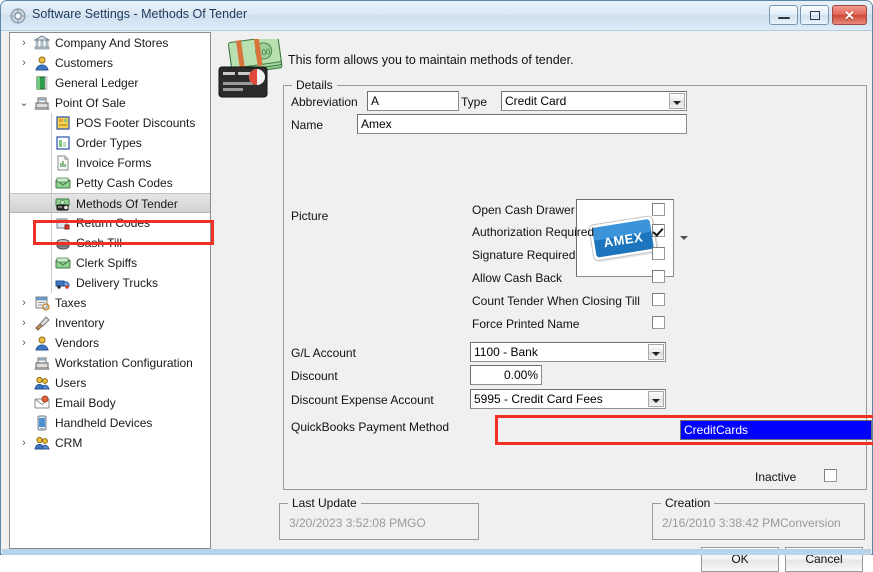  Describe the element at coordinates (42, 363) in the screenshot. I see `workstation-icon` at that location.